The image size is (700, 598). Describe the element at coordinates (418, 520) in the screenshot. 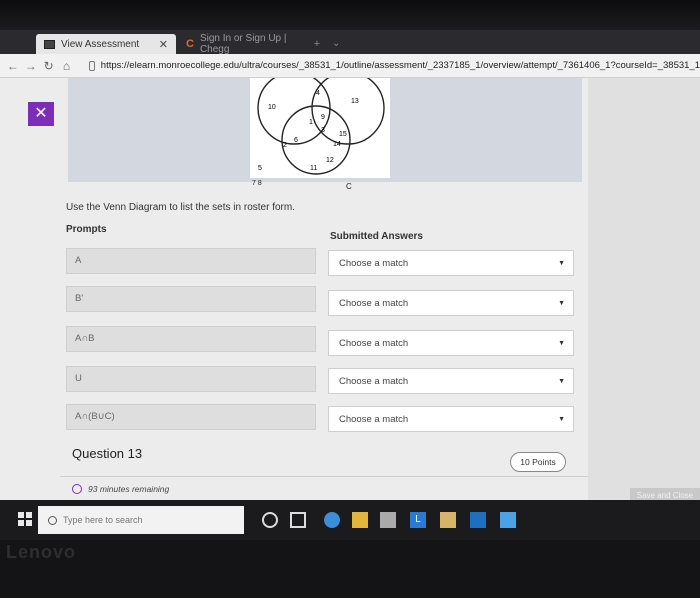

I see `outlook-icon: L` at that location.